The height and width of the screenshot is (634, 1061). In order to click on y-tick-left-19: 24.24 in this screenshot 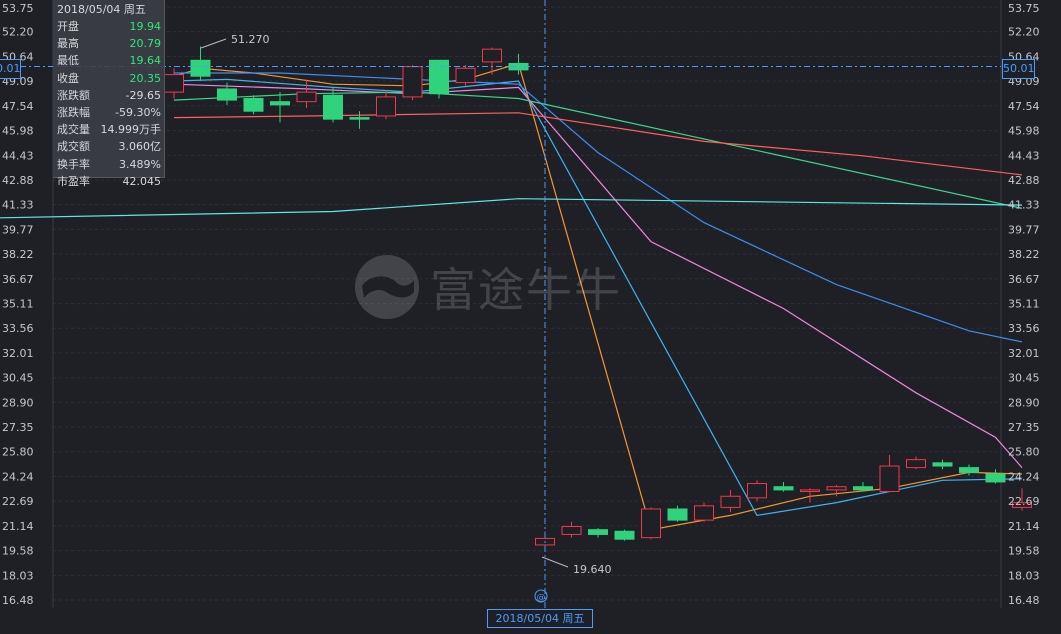, I will do `click(18, 477)`.